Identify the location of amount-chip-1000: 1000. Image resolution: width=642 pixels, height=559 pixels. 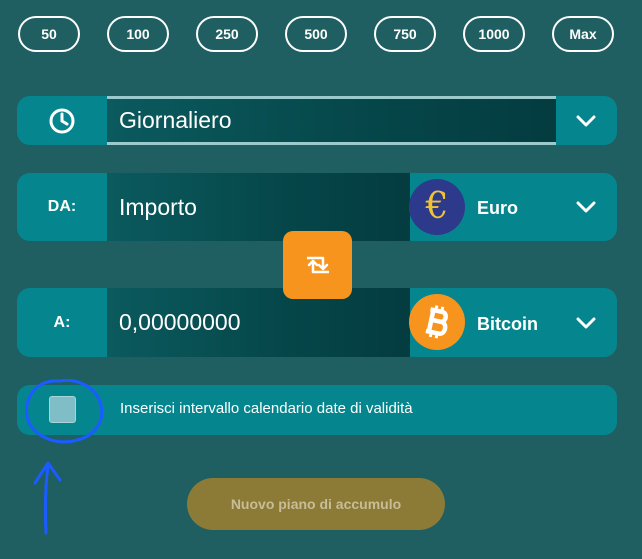
(494, 34).